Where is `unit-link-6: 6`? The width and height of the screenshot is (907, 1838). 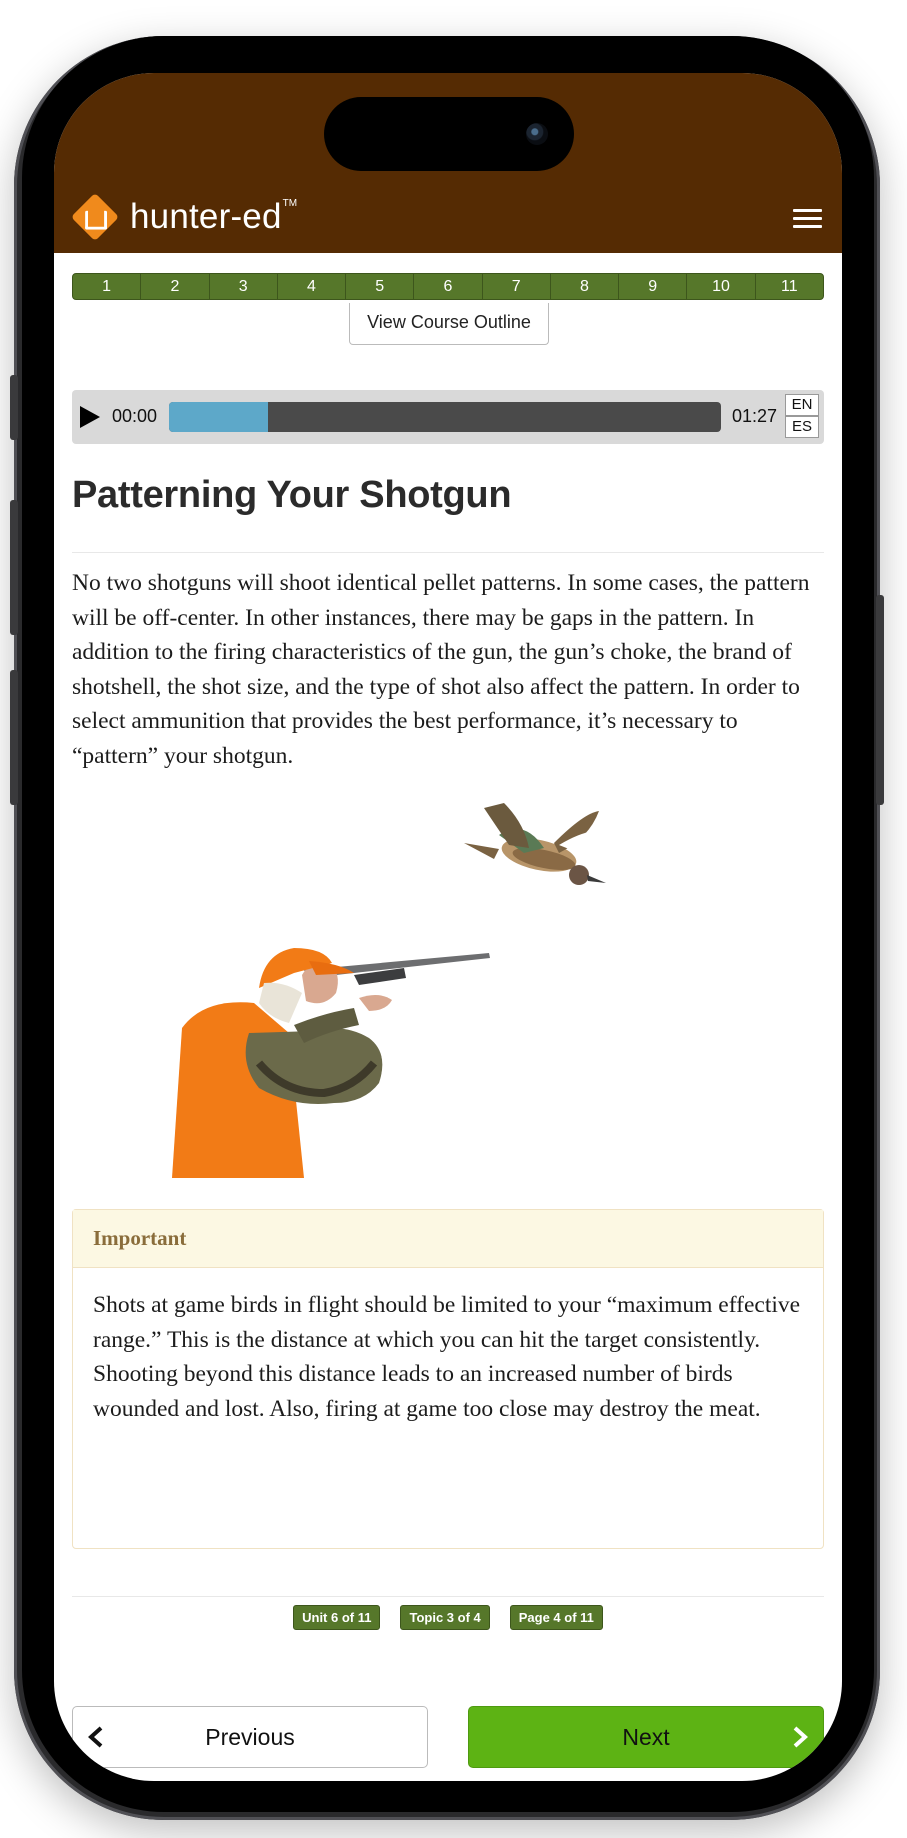 unit-link-6: 6 is located at coordinates (448, 286).